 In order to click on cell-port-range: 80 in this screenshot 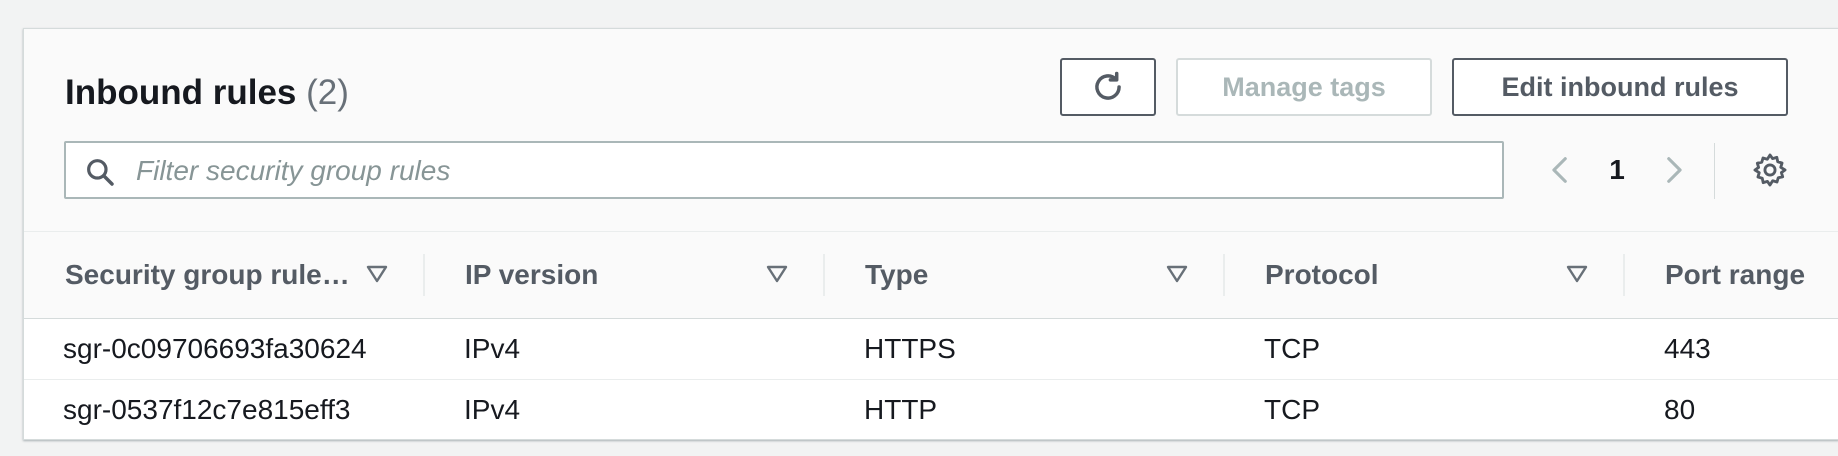, I will do `click(1680, 409)`.